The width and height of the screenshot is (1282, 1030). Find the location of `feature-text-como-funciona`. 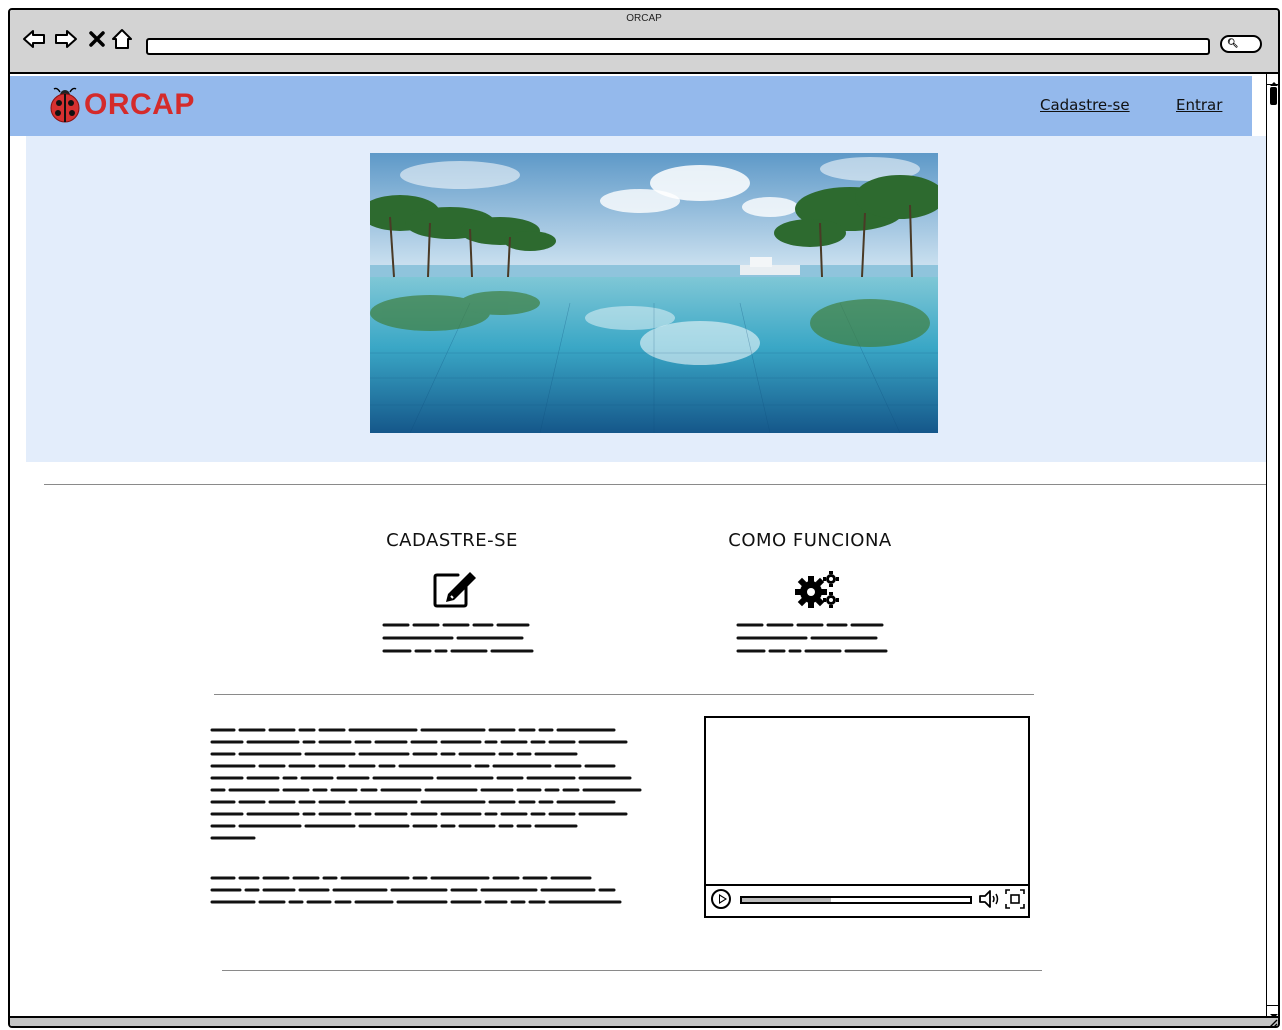

feature-text-como-funciona is located at coordinates (812, 638).